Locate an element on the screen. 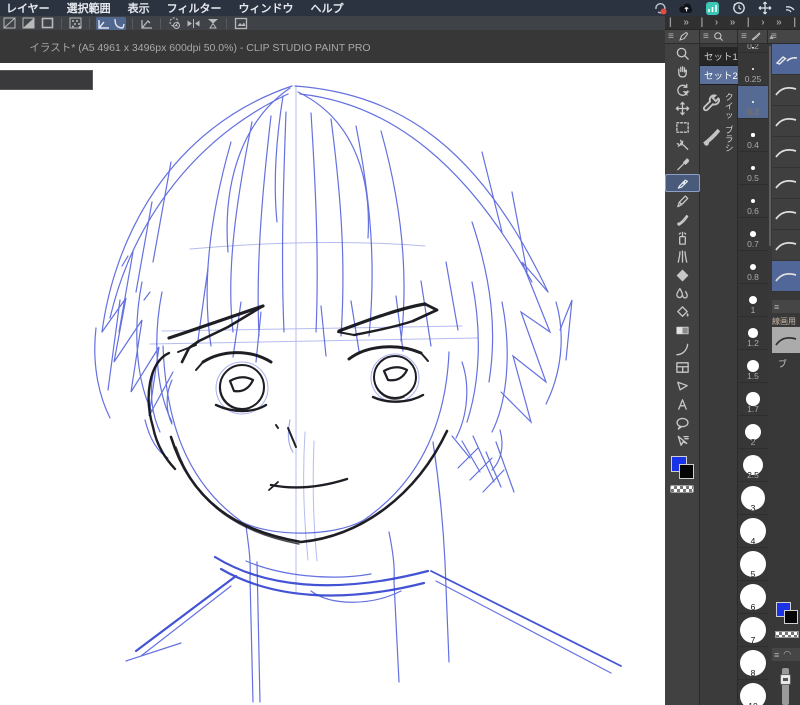  balloon-tool is located at coordinates (682, 423).